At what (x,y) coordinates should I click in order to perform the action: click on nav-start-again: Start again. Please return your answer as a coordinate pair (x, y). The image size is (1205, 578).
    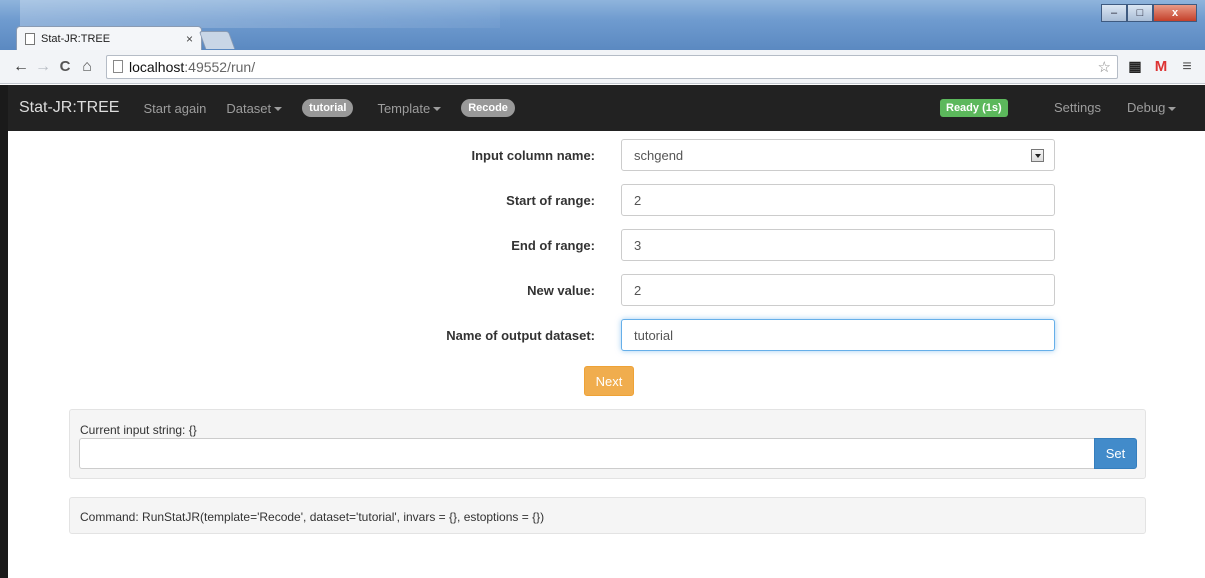
    Looking at the image, I should click on (174, 108).